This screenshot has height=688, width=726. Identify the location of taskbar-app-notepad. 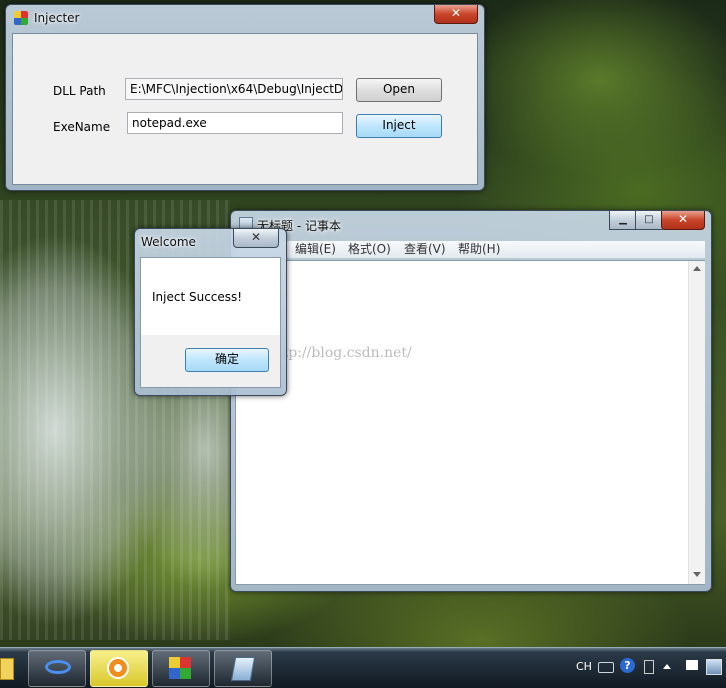
(243, 668).